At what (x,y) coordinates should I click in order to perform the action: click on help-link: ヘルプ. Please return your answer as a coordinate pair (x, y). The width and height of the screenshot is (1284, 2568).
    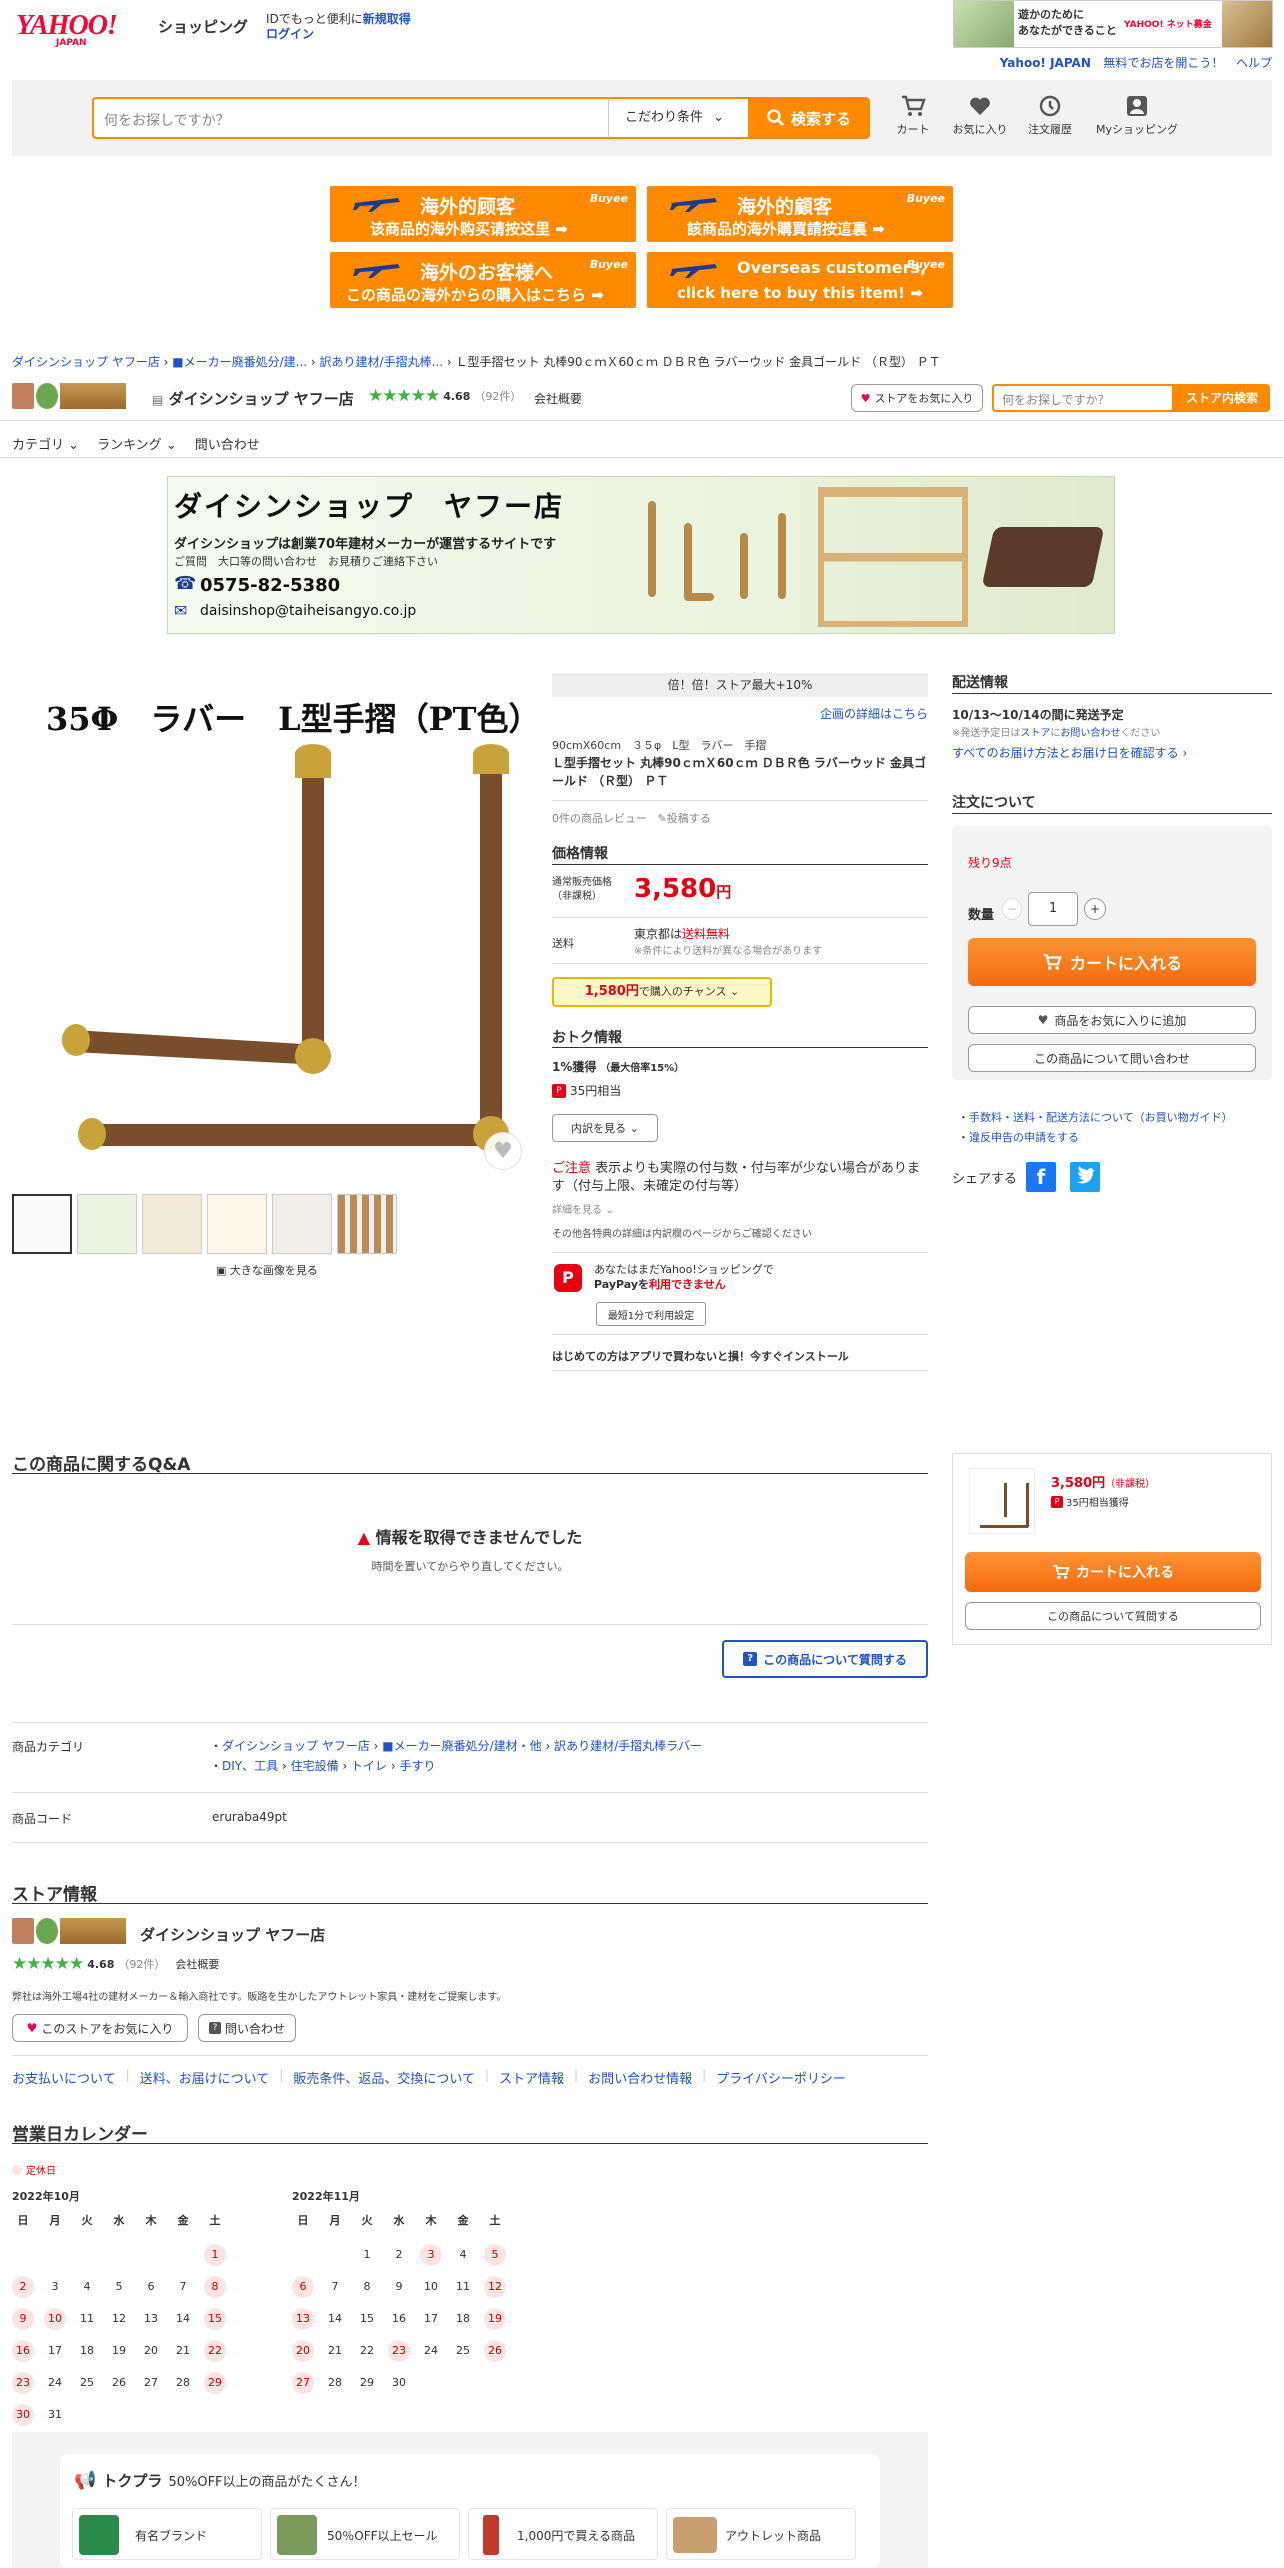
    Looking at the image, I should click on (1254, 63).